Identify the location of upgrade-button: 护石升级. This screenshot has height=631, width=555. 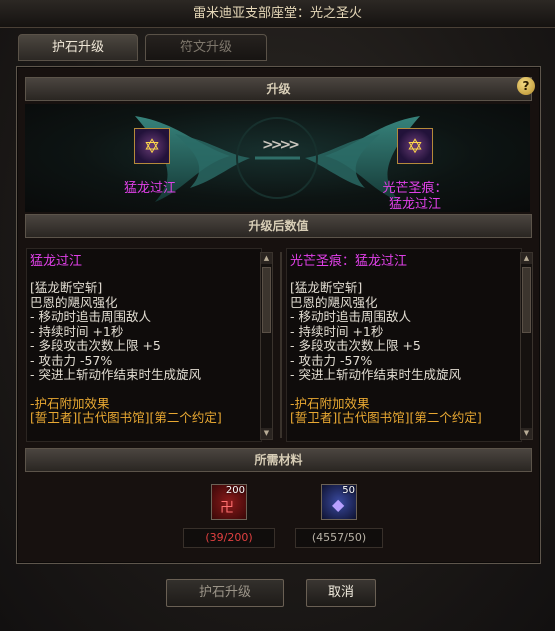
(225, 593).